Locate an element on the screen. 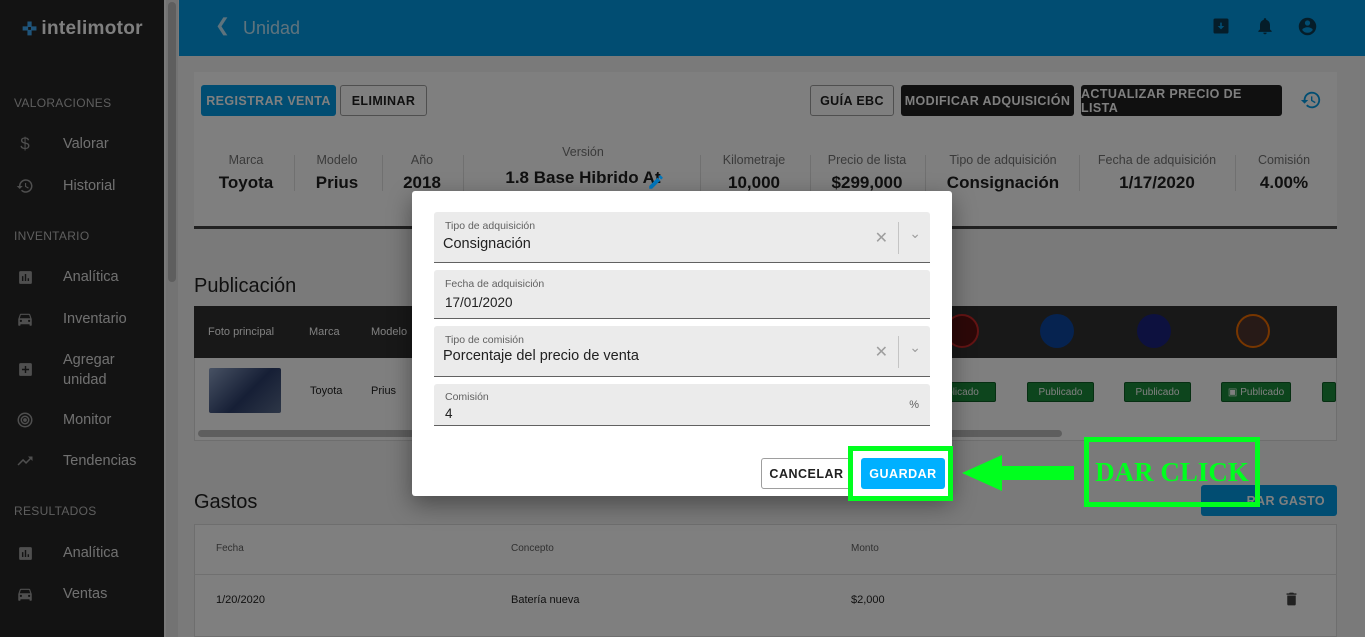  save-button-highlight is located at coordinates (900, 473).